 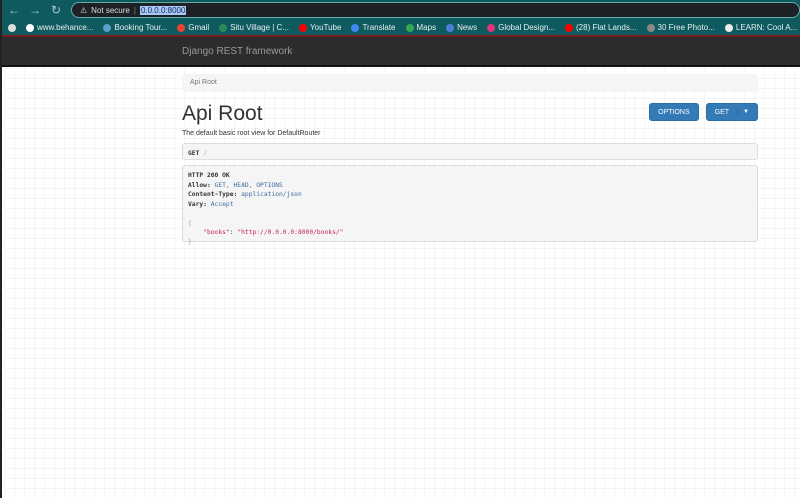 What do you see at coordinates (237, 51) in the screenshot?
I see `brand-link: Django REST framework` at bounding box center [237, 51].